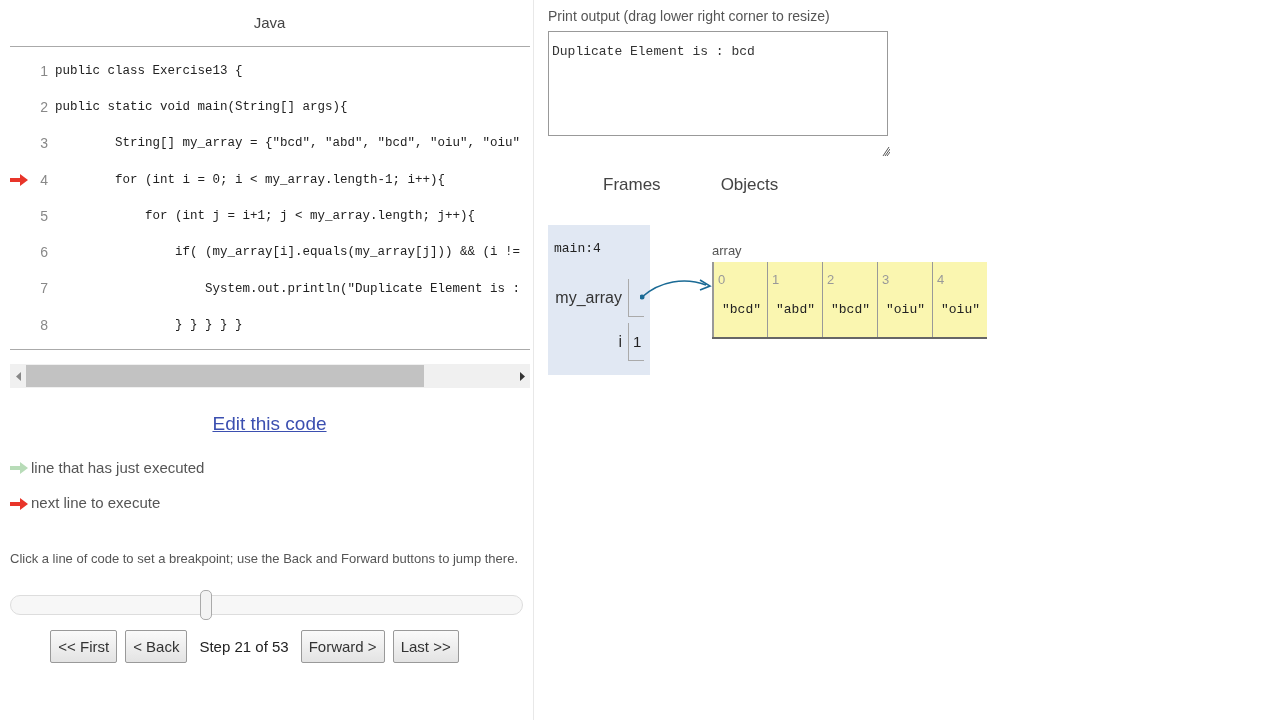  I want to click on variable-name: i, so click(620, 342).